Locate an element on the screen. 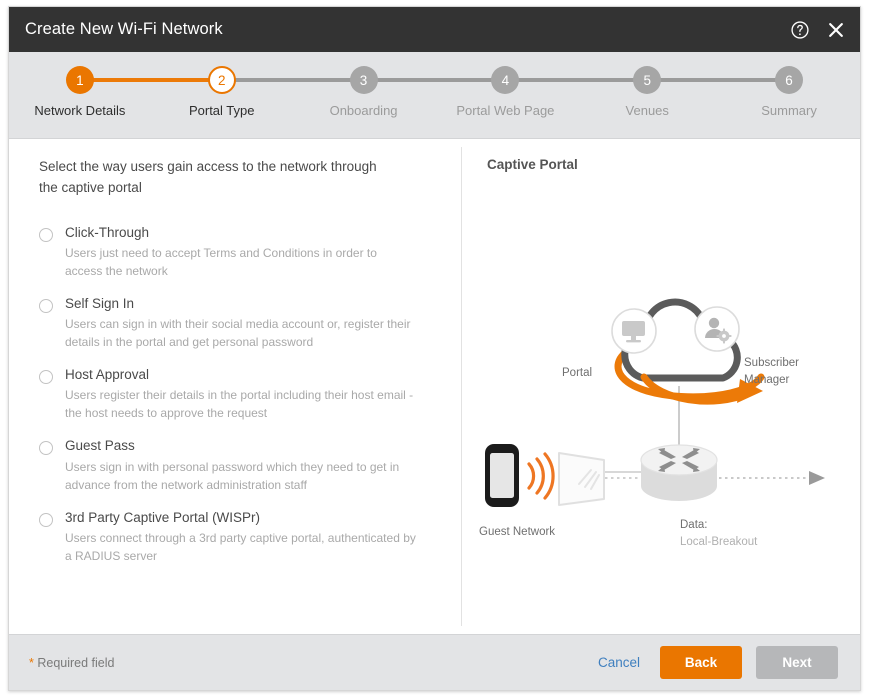 This screenshot has height=699, width=869. subscriber-manager-label-line2: Manager is located at coordinates (767, 380).